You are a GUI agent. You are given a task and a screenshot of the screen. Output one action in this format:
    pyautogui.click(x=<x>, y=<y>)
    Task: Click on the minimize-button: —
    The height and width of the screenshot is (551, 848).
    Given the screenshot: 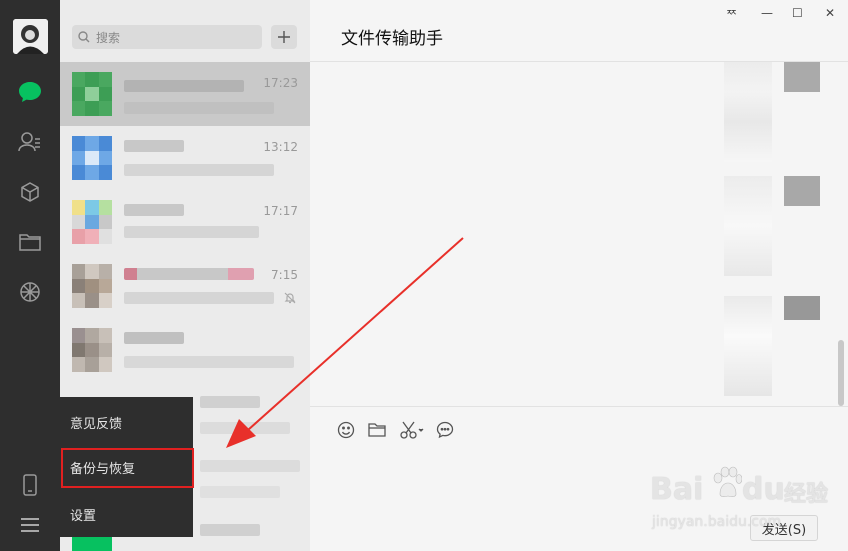 What is the action you would take?
    pyautogui.click(x=767, y=13)
    